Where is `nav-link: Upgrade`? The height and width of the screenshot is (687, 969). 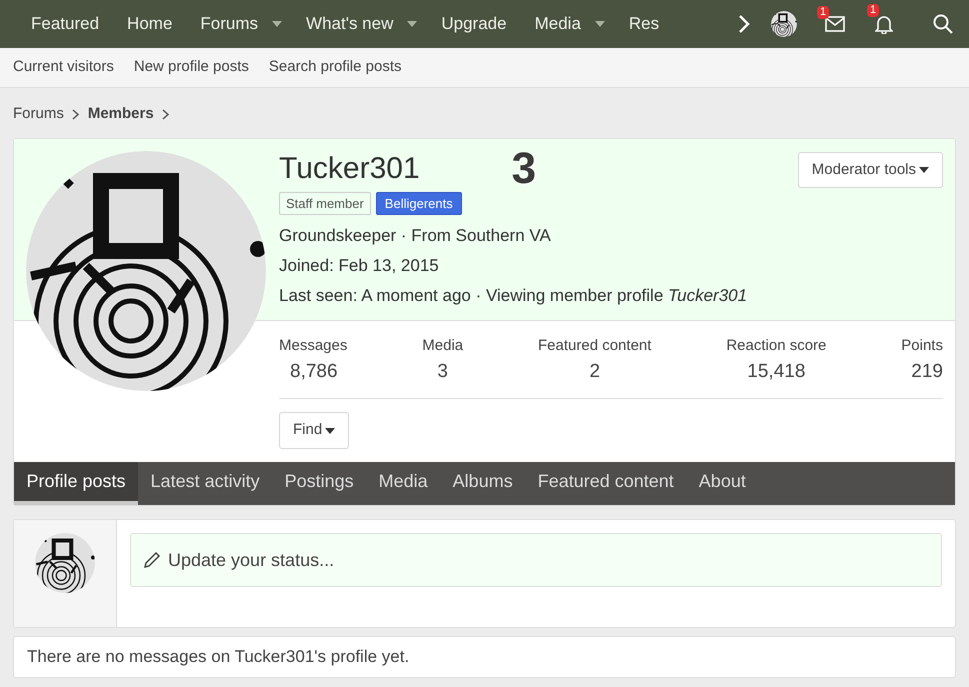
nav-link: Upgrade is located at coordinates (474, 24).